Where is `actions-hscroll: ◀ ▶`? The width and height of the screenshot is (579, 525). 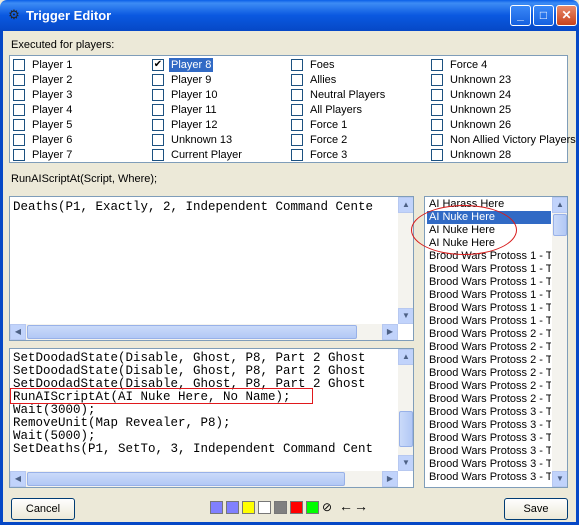 actions-hscroll: ◀ ▶ is located at coordinates (204, 479).